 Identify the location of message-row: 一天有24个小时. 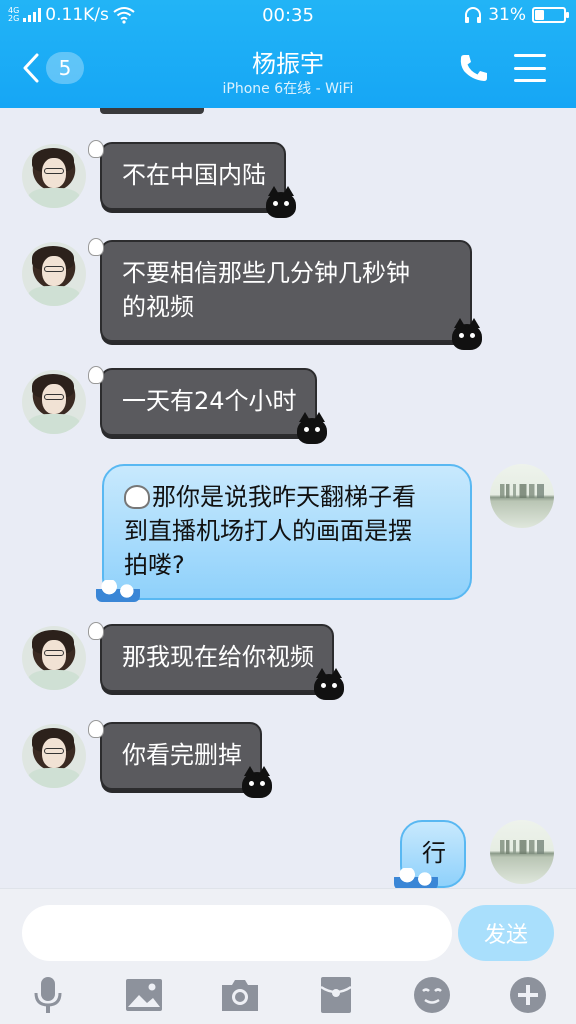
(288, 409).